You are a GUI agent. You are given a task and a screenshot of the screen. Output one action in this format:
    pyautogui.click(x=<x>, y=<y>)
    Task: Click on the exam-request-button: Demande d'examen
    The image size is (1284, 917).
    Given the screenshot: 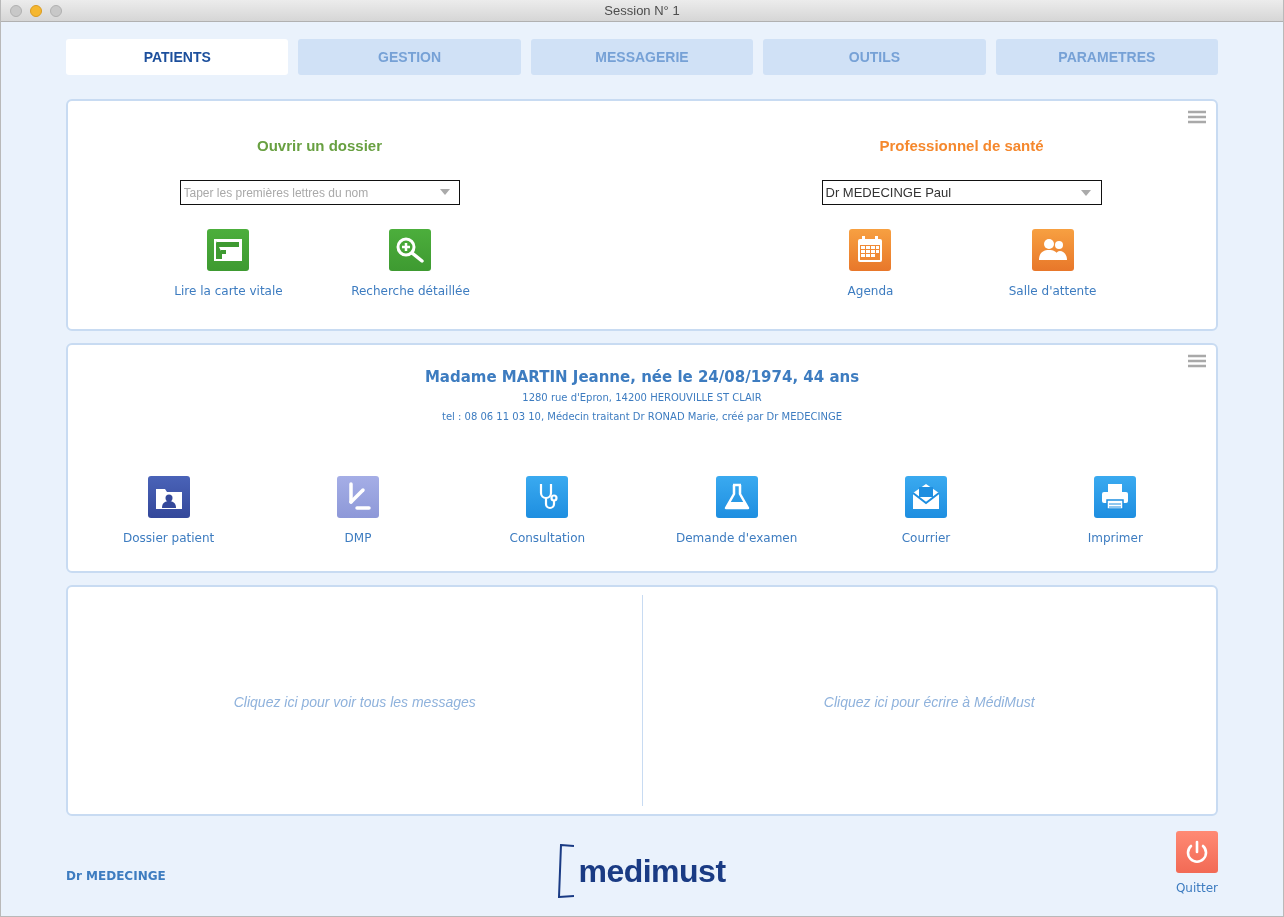 What is the action you would take?
    pyautogui.click(x=737, y=510)
    